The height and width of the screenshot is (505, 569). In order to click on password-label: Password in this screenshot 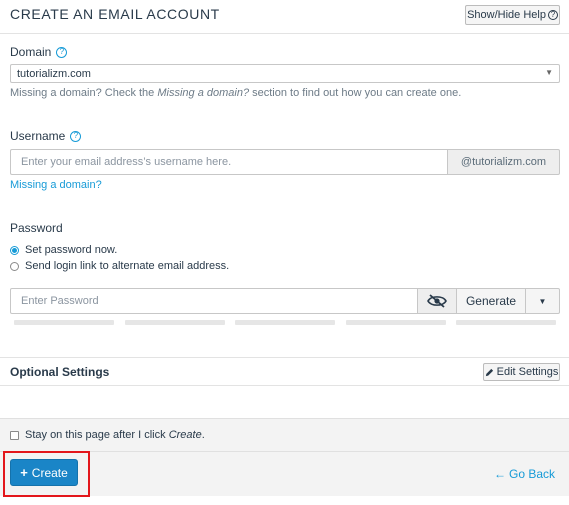, I will do `click(36, 228)`.